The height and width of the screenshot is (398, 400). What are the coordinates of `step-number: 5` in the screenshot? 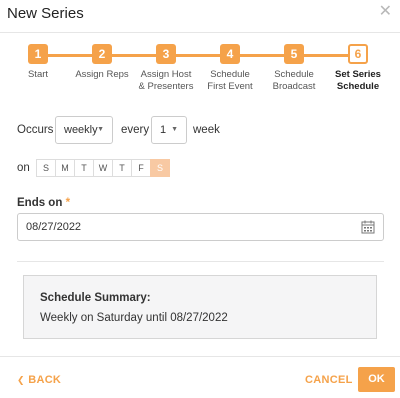 It's located at (294, 54).